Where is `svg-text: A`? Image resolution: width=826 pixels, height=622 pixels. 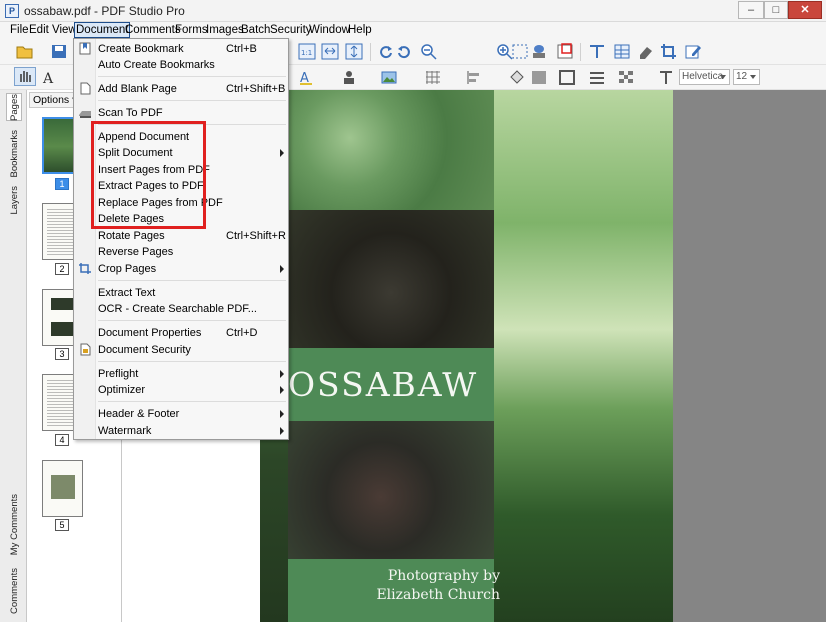
svg-text: A is located at coordinates (48, 78).